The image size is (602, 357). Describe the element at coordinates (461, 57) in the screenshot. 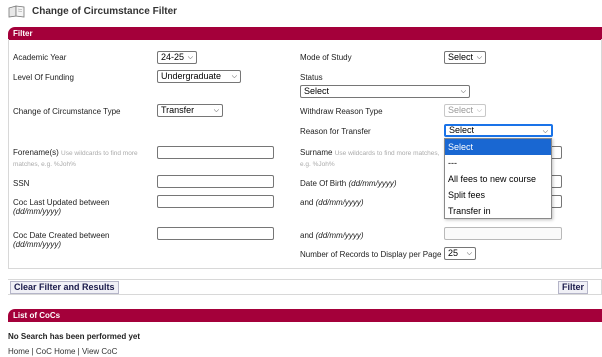

I see `mode-of-study-value: Select` at that location.